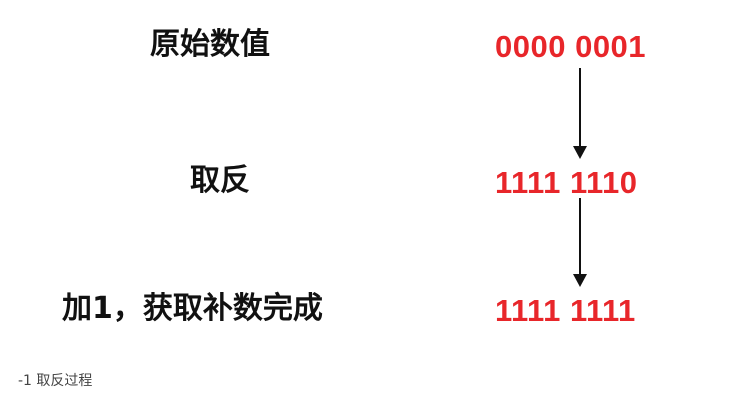 This screenshot has height=401, width=740. I want to click on step-value-add-one: 1111 1111, so click(565, 310).